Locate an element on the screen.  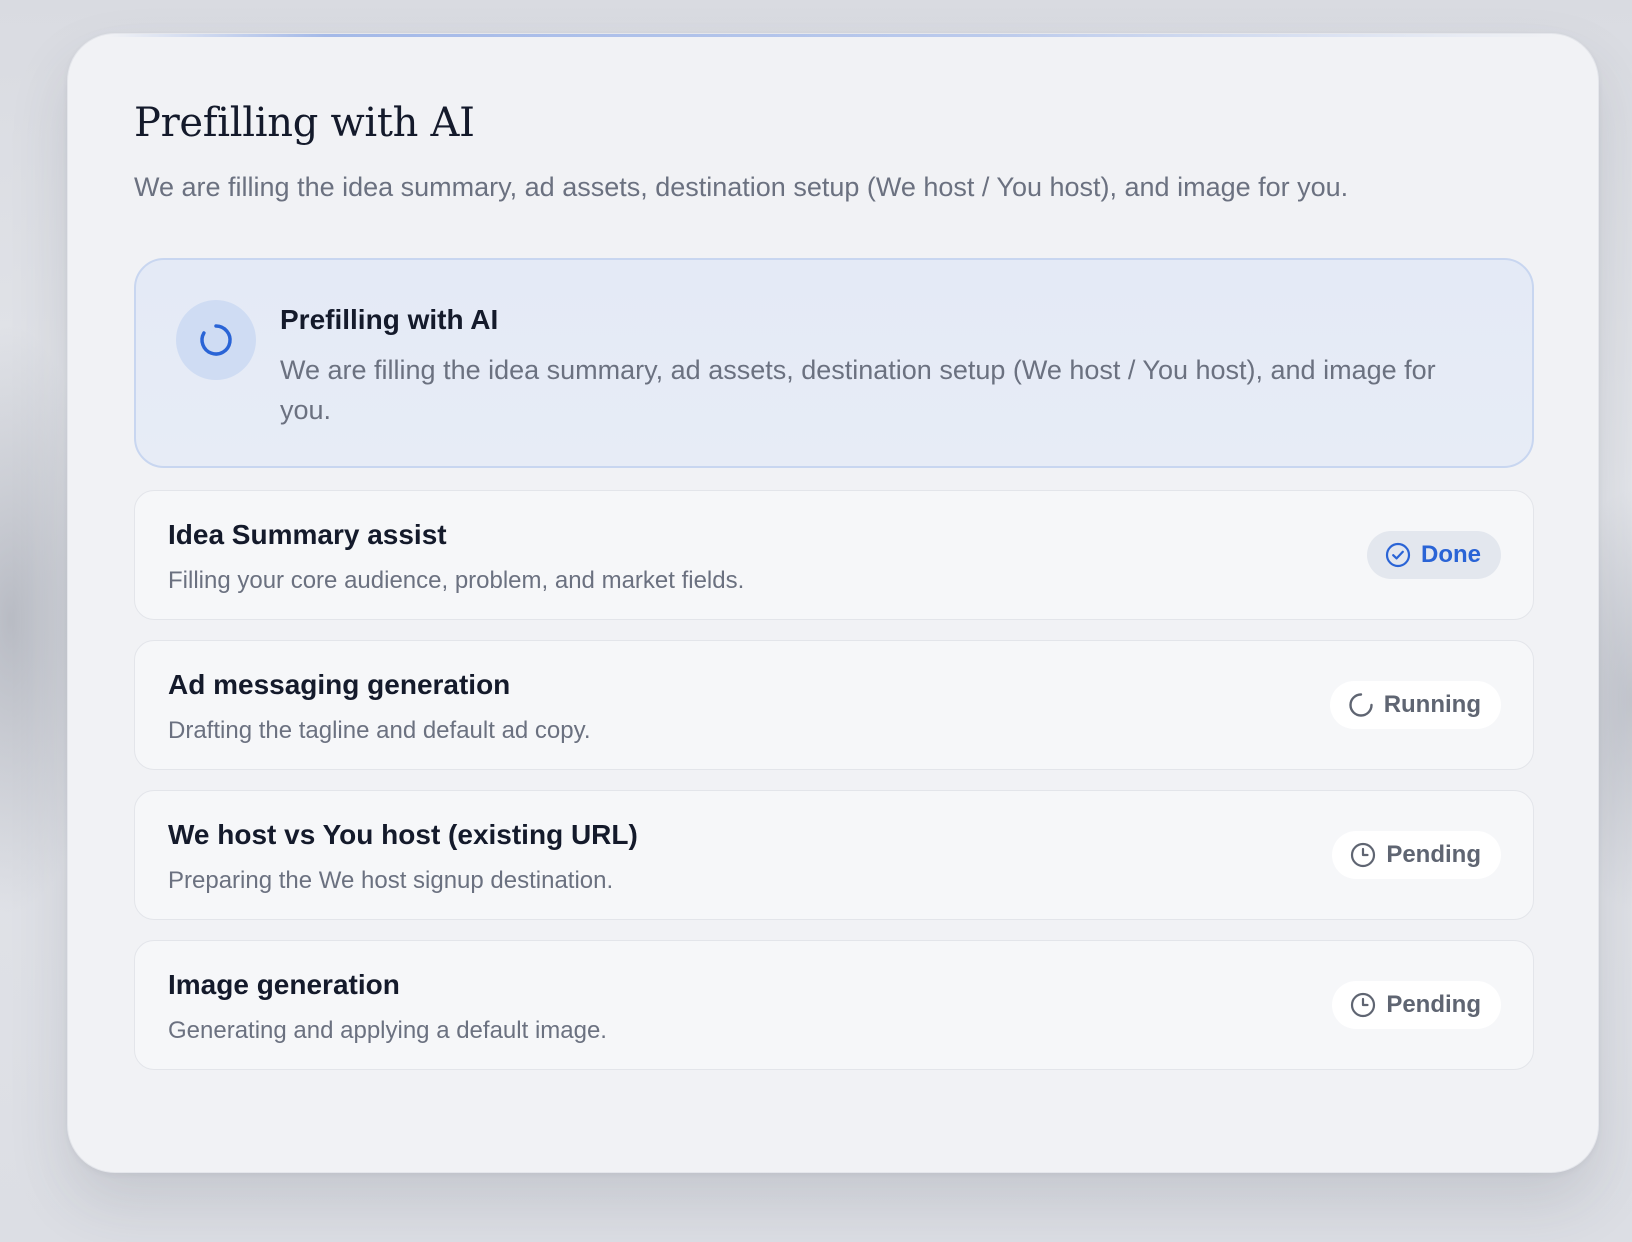
task-title: Ad messaging generation is located at coordinates (339, 684).